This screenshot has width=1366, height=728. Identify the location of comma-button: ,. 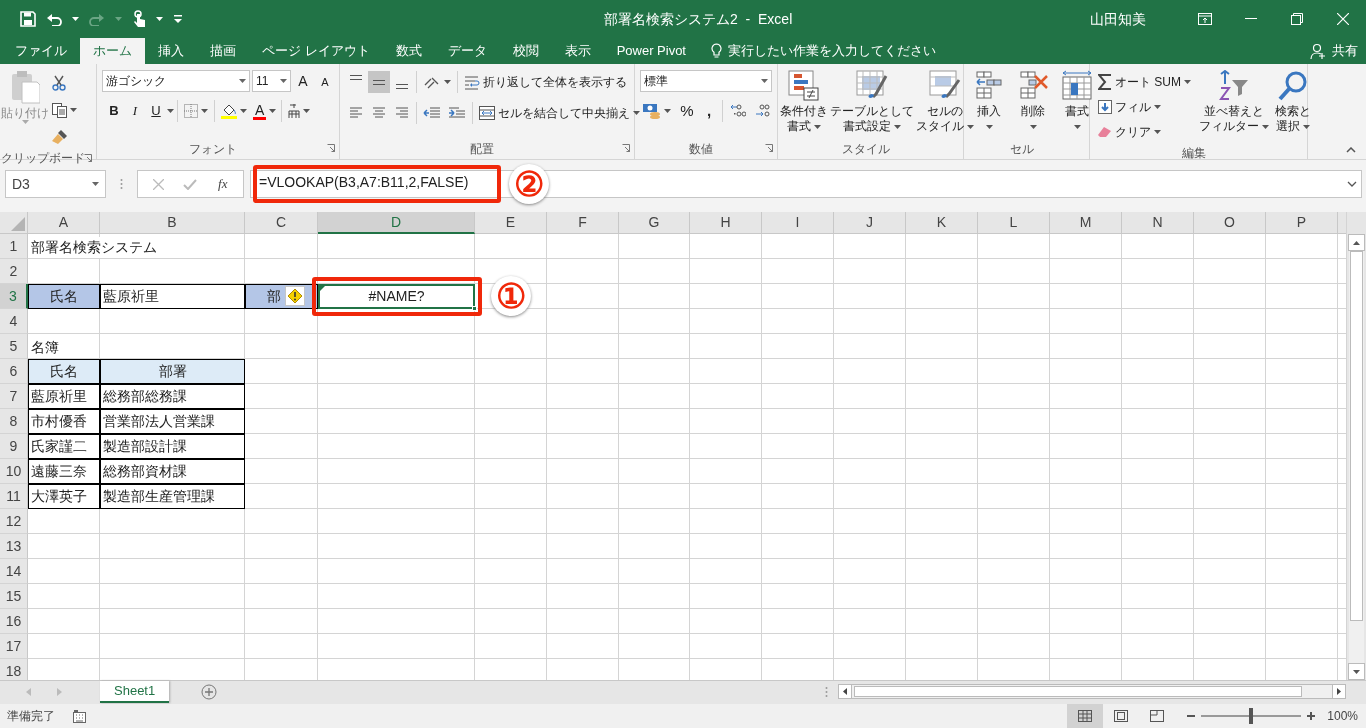
(709, 111).